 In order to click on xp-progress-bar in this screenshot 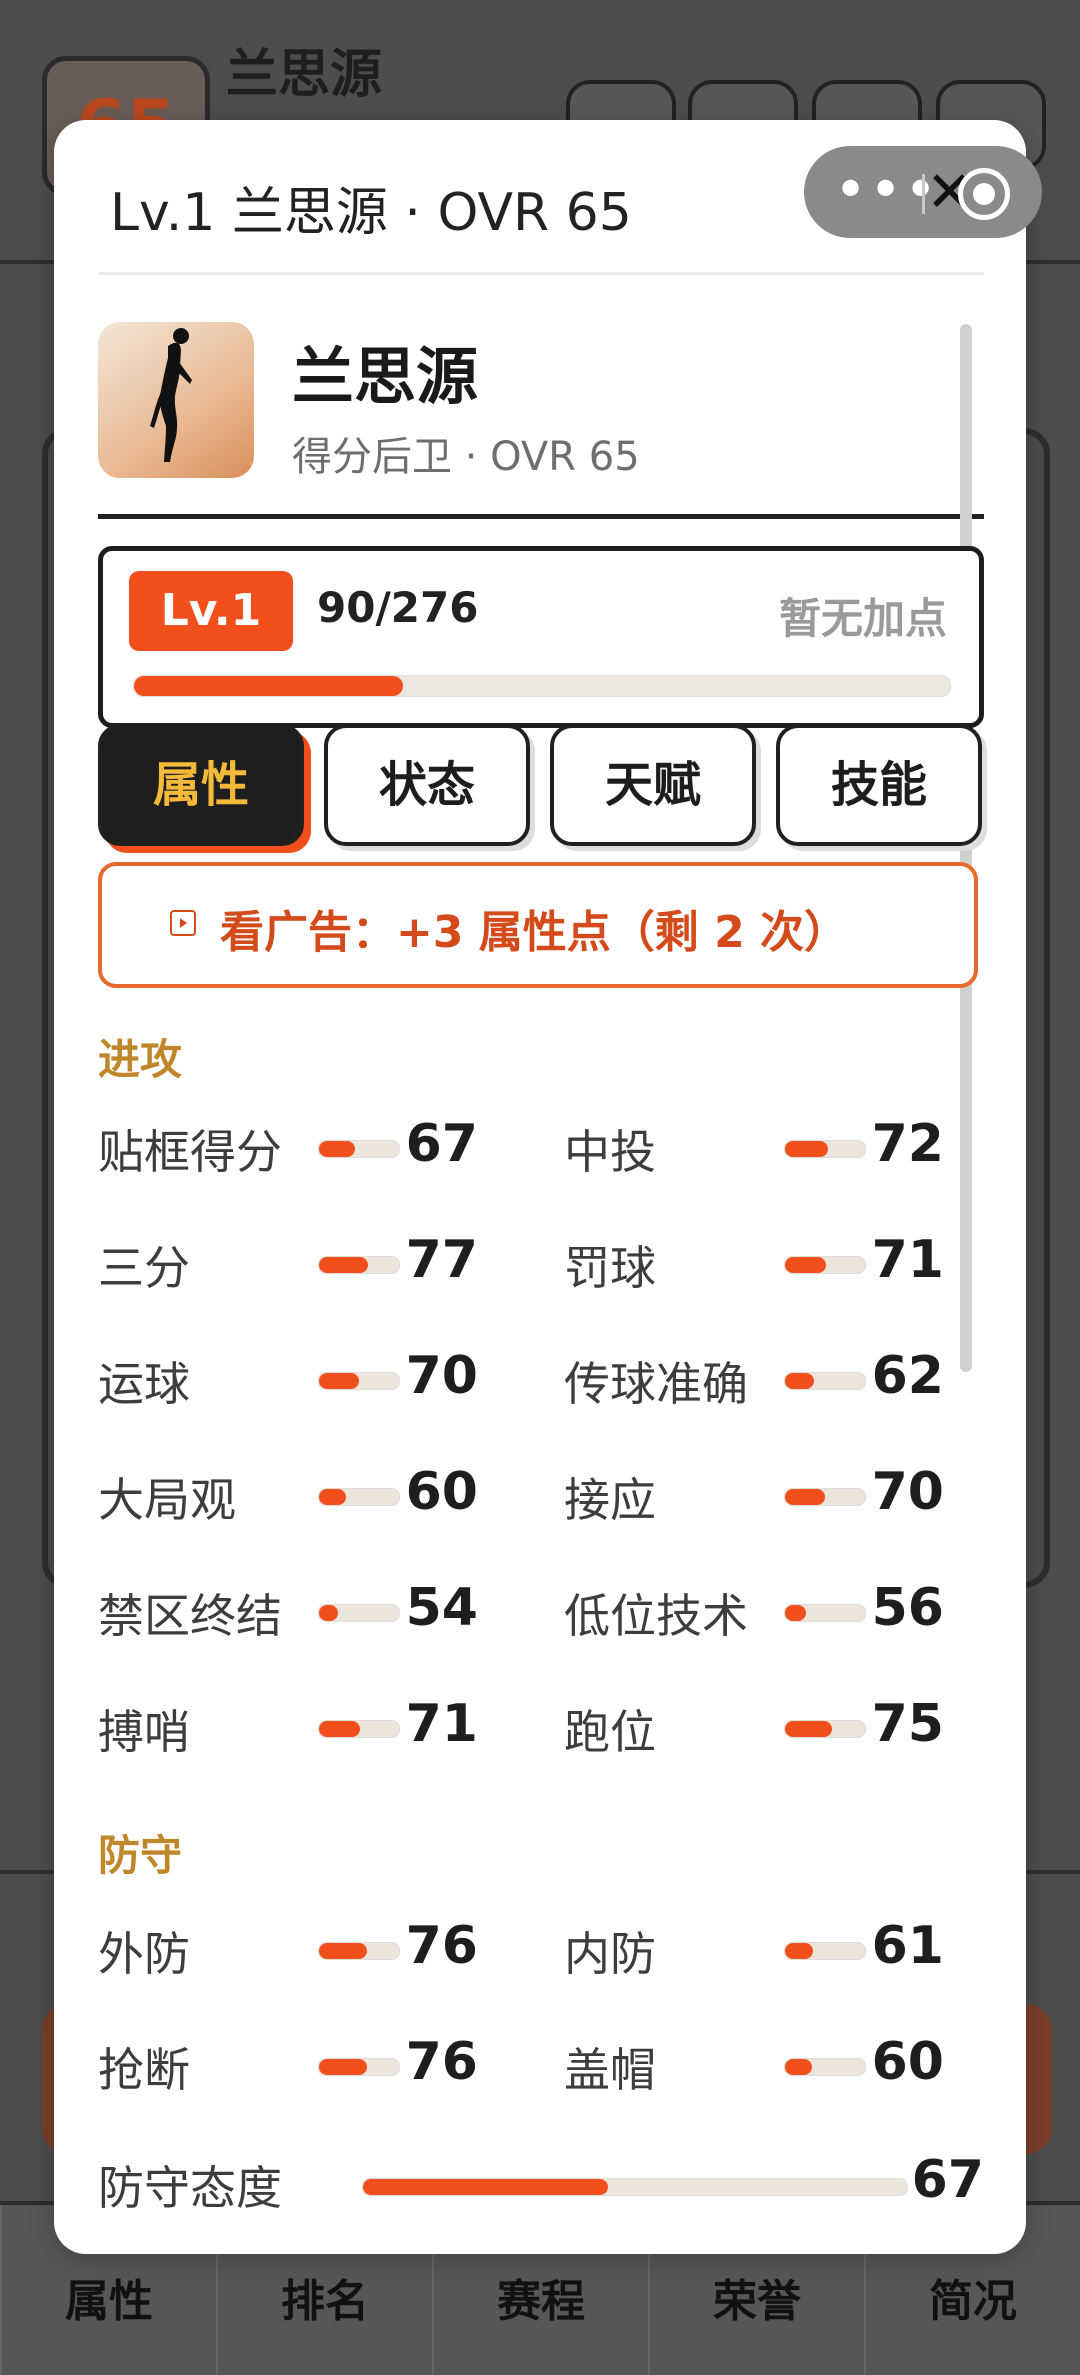, I will do `click(542, 686)`.